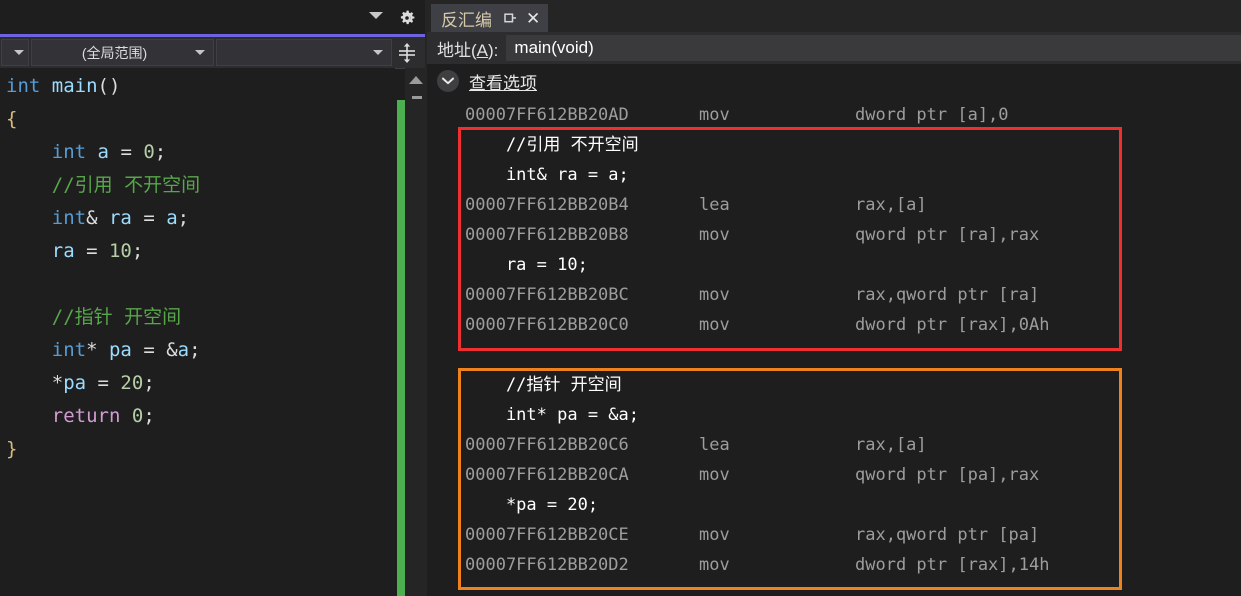  I want to click on disassembly-row: 00007FF612BB20AD mov dword ptr [a],0, so click(834, 115).